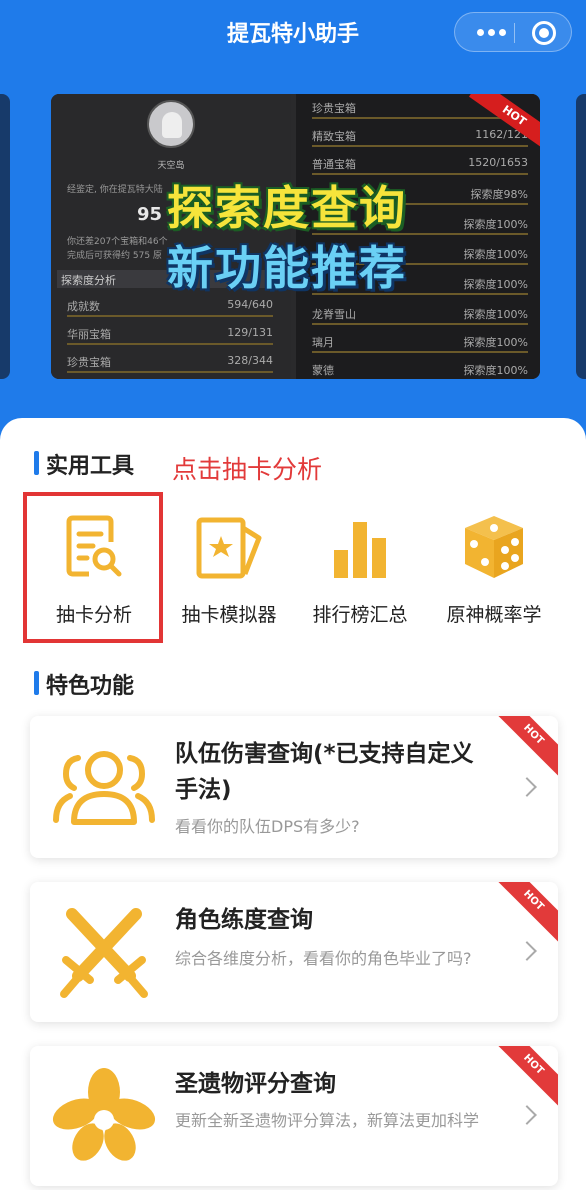  I want to click on card-star-icon, so click(229, 548).